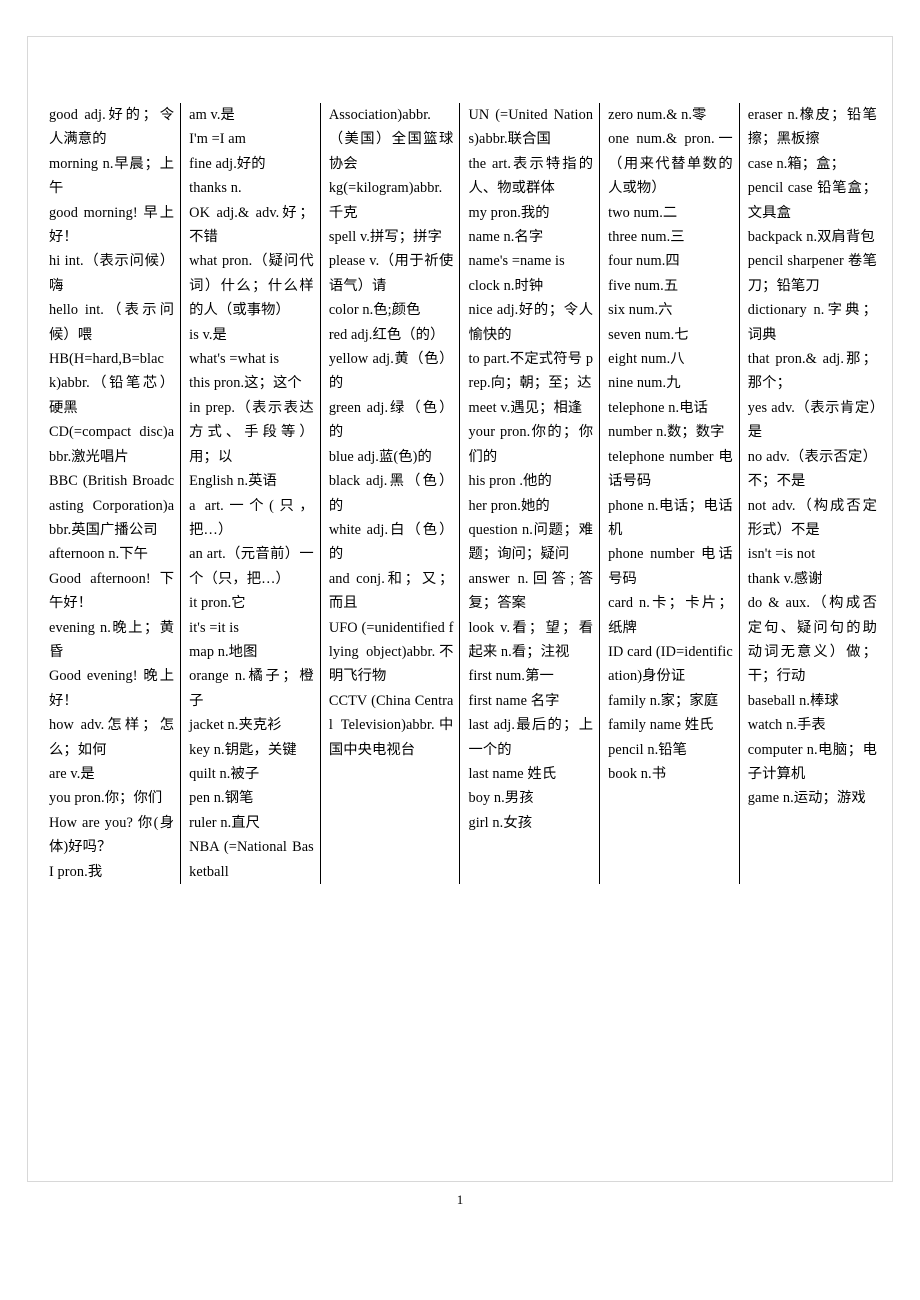 This screenshot has width=920, height=1300. Describe the element at coordinates (251, 688) in the screenshot. I see `entry-text: orange n.橘子；橙子` at that location.